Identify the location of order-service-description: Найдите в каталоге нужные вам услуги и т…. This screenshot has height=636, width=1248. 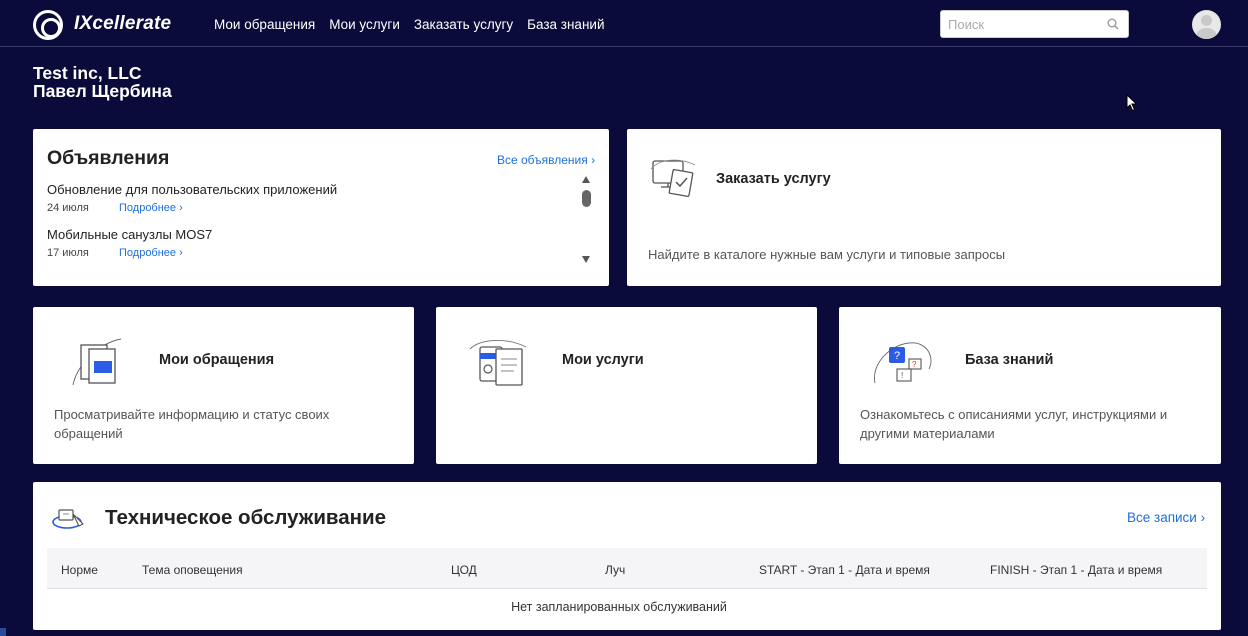
(827, 254).